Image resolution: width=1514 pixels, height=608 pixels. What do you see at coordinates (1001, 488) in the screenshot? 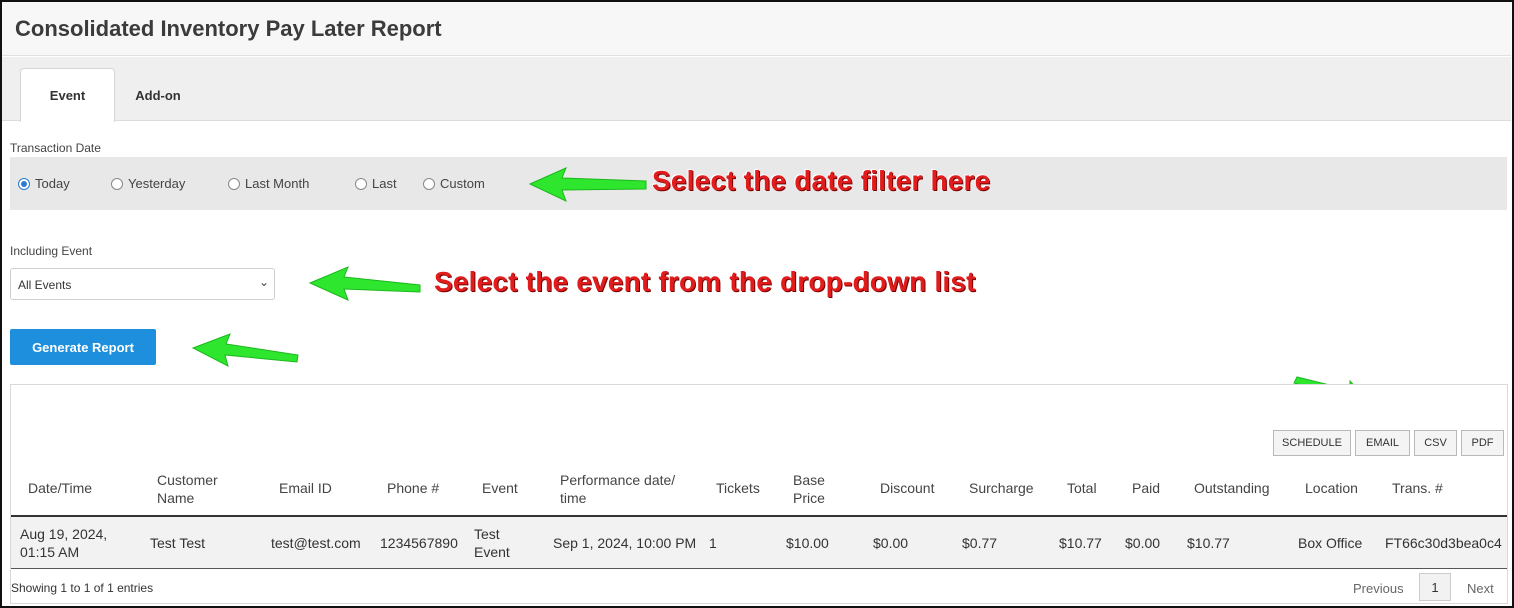
I see `column-header: Surcharge` at bounding box center [1001, 488].